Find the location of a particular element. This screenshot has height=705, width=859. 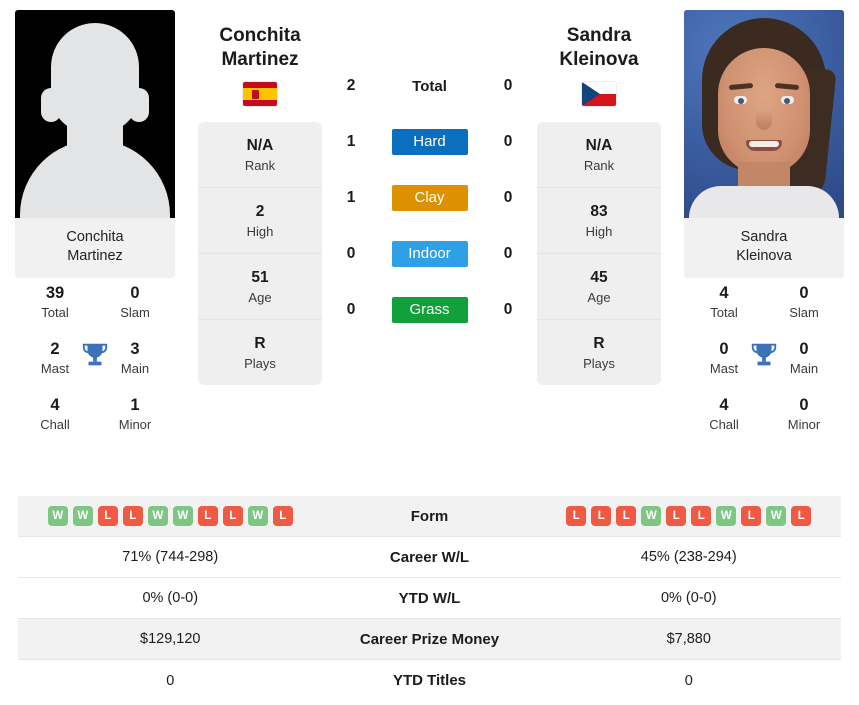

h2h-row-total: 2 Total 0 is located at coordinates (429, 86).